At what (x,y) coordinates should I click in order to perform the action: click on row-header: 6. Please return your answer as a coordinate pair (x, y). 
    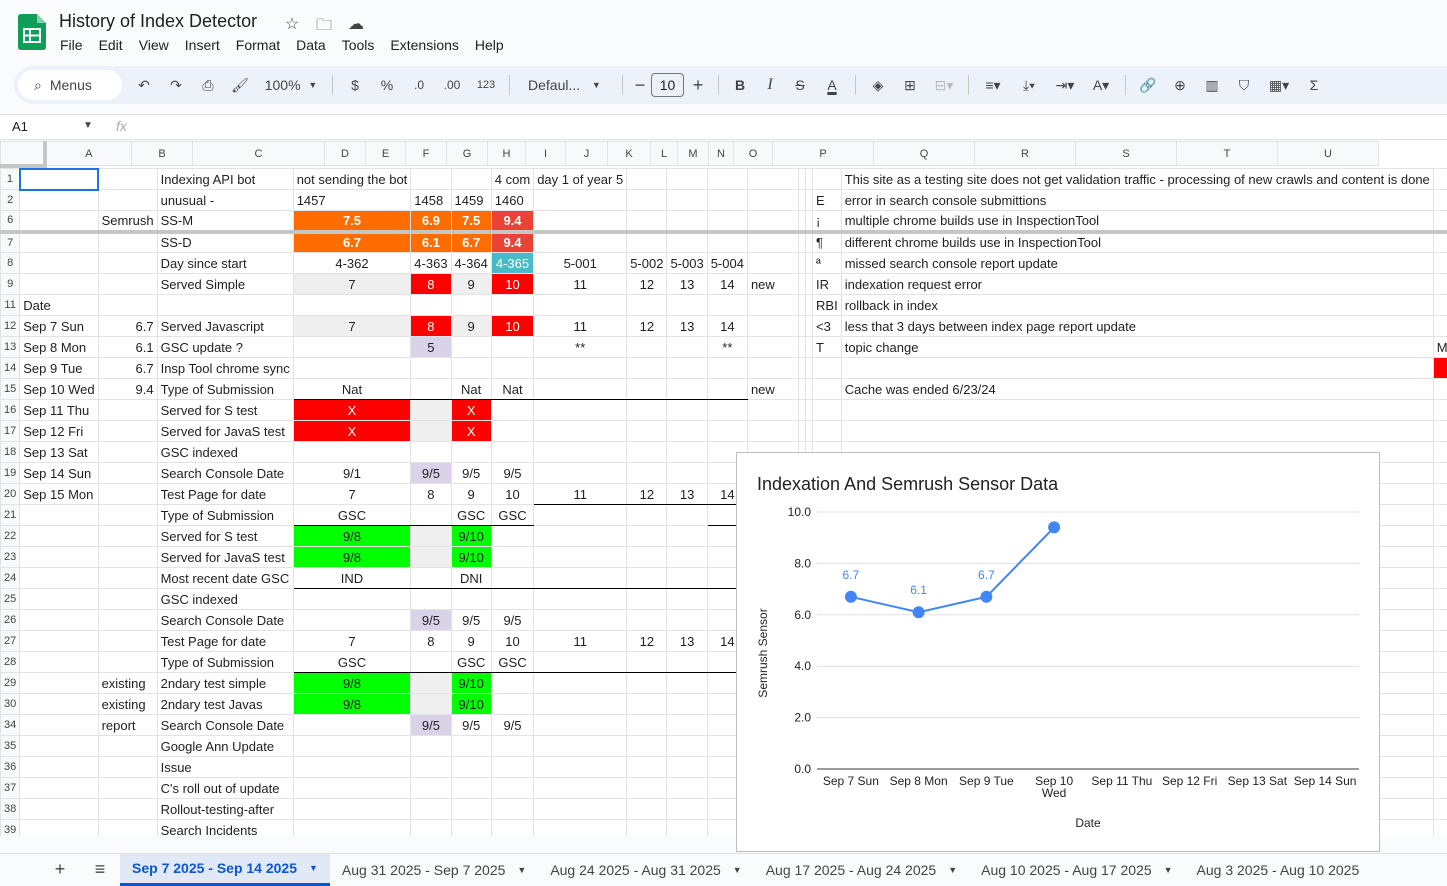
    Looking at the image, I should click on (10, 221).